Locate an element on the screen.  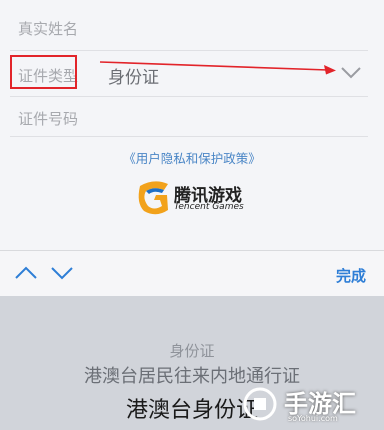
id-number-label: 证件号码 is located at coordinates (48, 119).